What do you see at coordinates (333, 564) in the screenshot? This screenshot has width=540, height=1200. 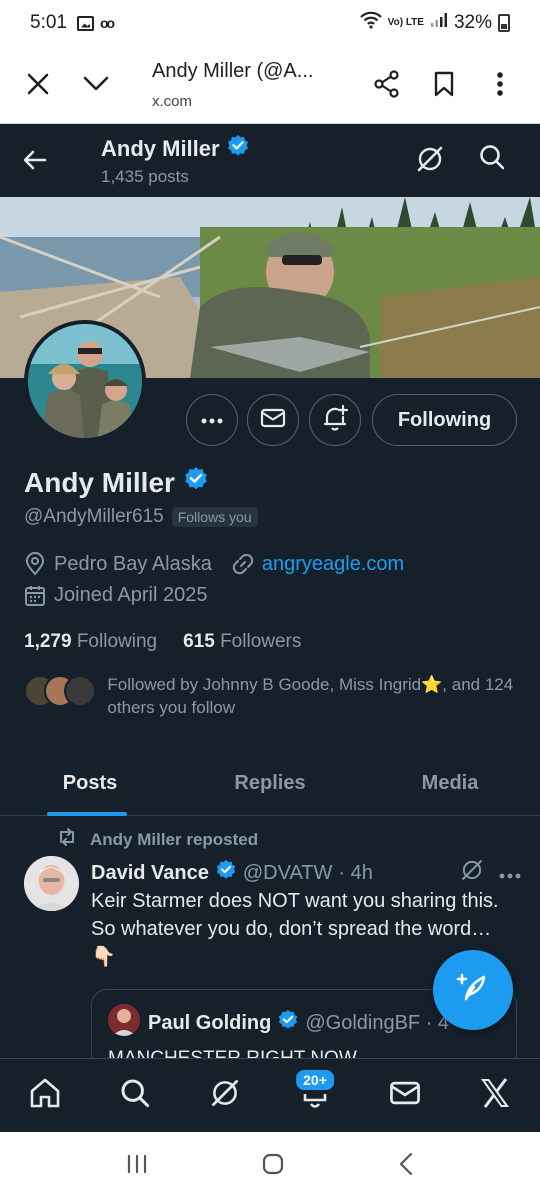 I see `profile-website-link: angryeagle.com` at bounding box center [333, 564].